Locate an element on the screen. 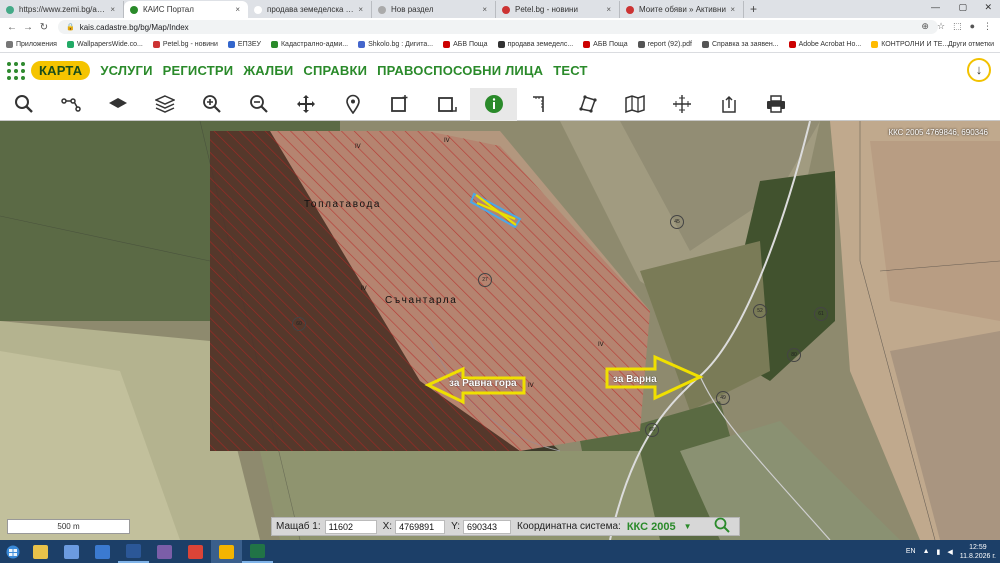 The width and height of the screenshot is (1000, 563). parcel-number: 45 is located at coordinates (677, 222).